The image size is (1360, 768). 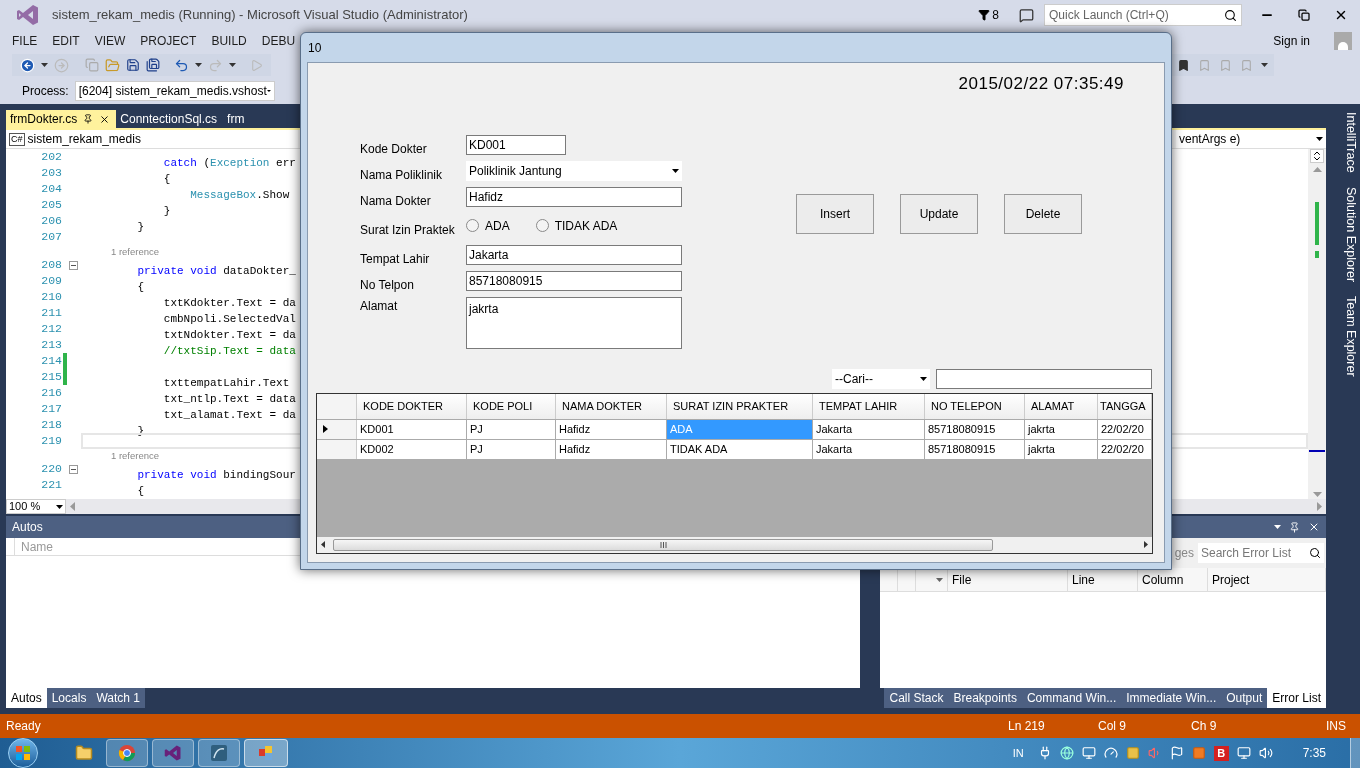 What do you see at coordinates (511, 406) in the screenshot?
I see `column-header: KODE POLI` at bounding box center [511, 406].